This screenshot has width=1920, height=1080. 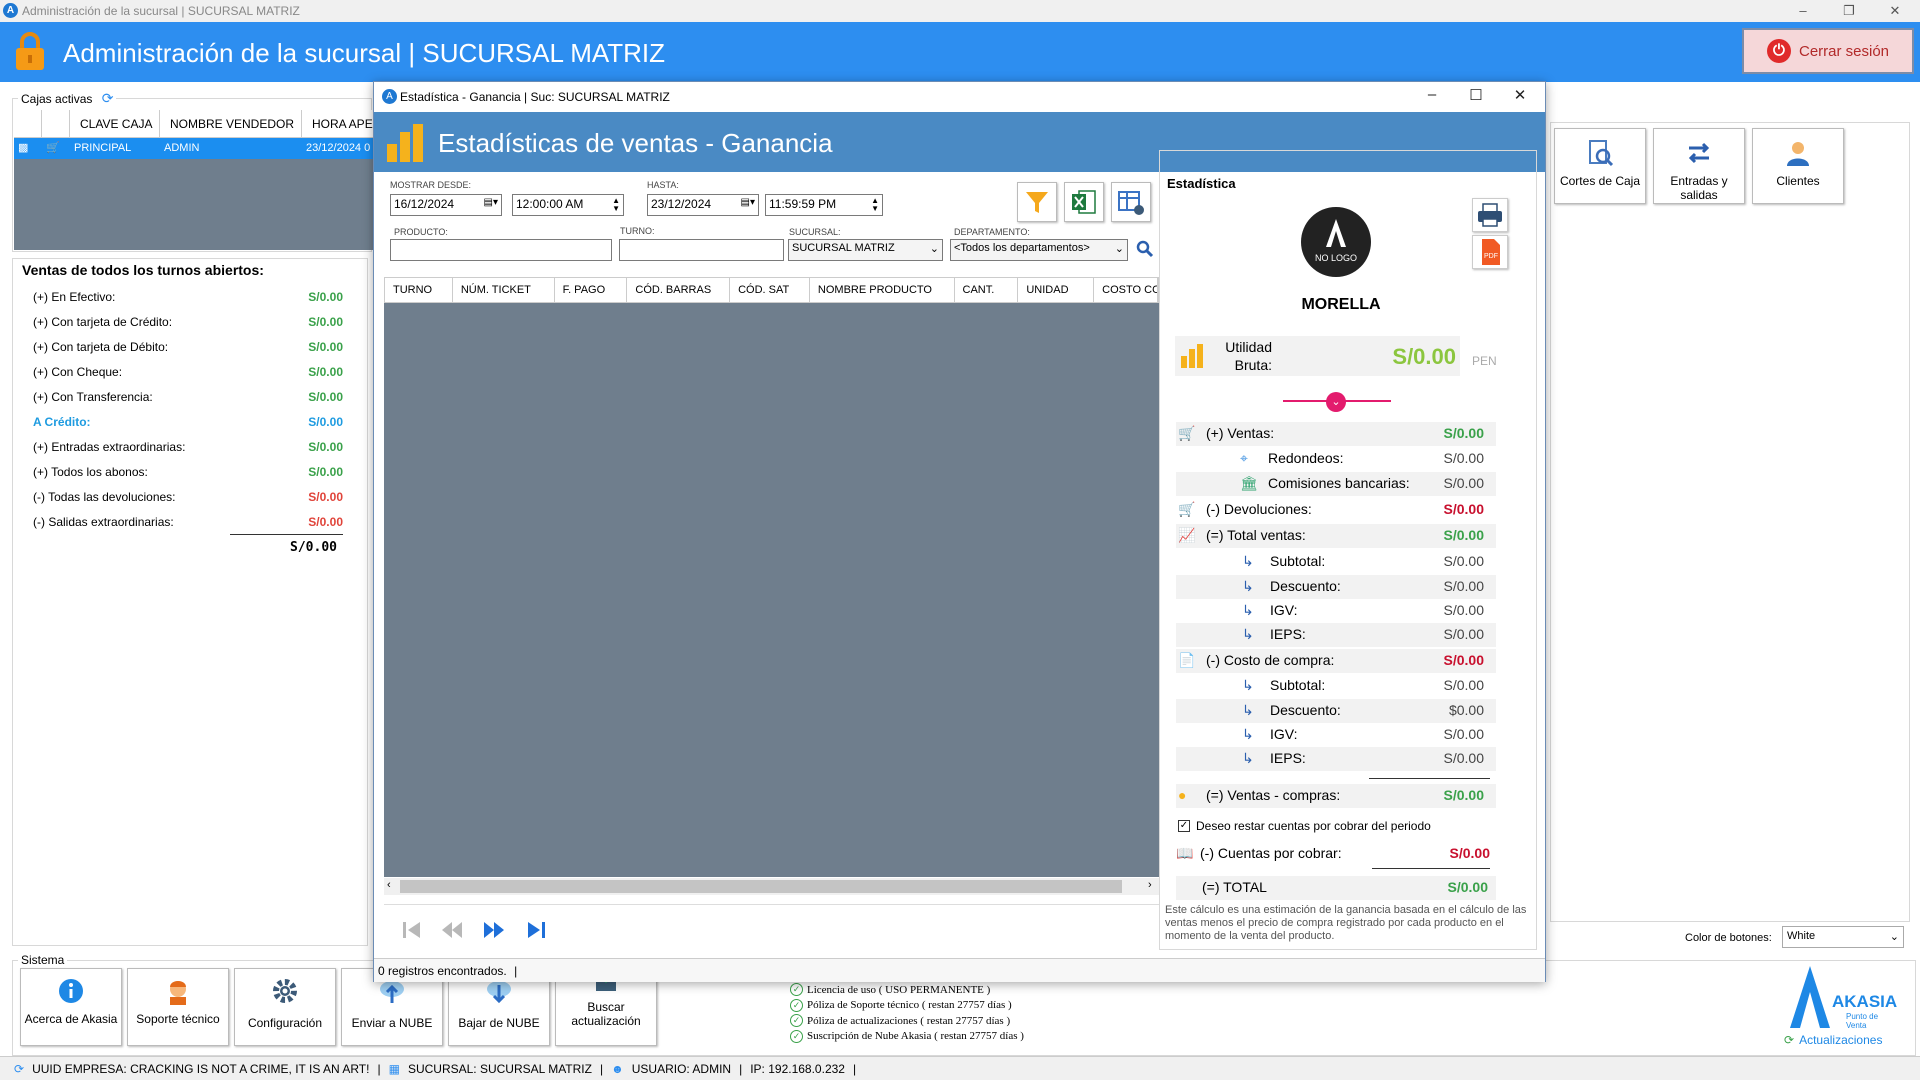 I want to click on excel-export-button, so click(x=1084, y=202).